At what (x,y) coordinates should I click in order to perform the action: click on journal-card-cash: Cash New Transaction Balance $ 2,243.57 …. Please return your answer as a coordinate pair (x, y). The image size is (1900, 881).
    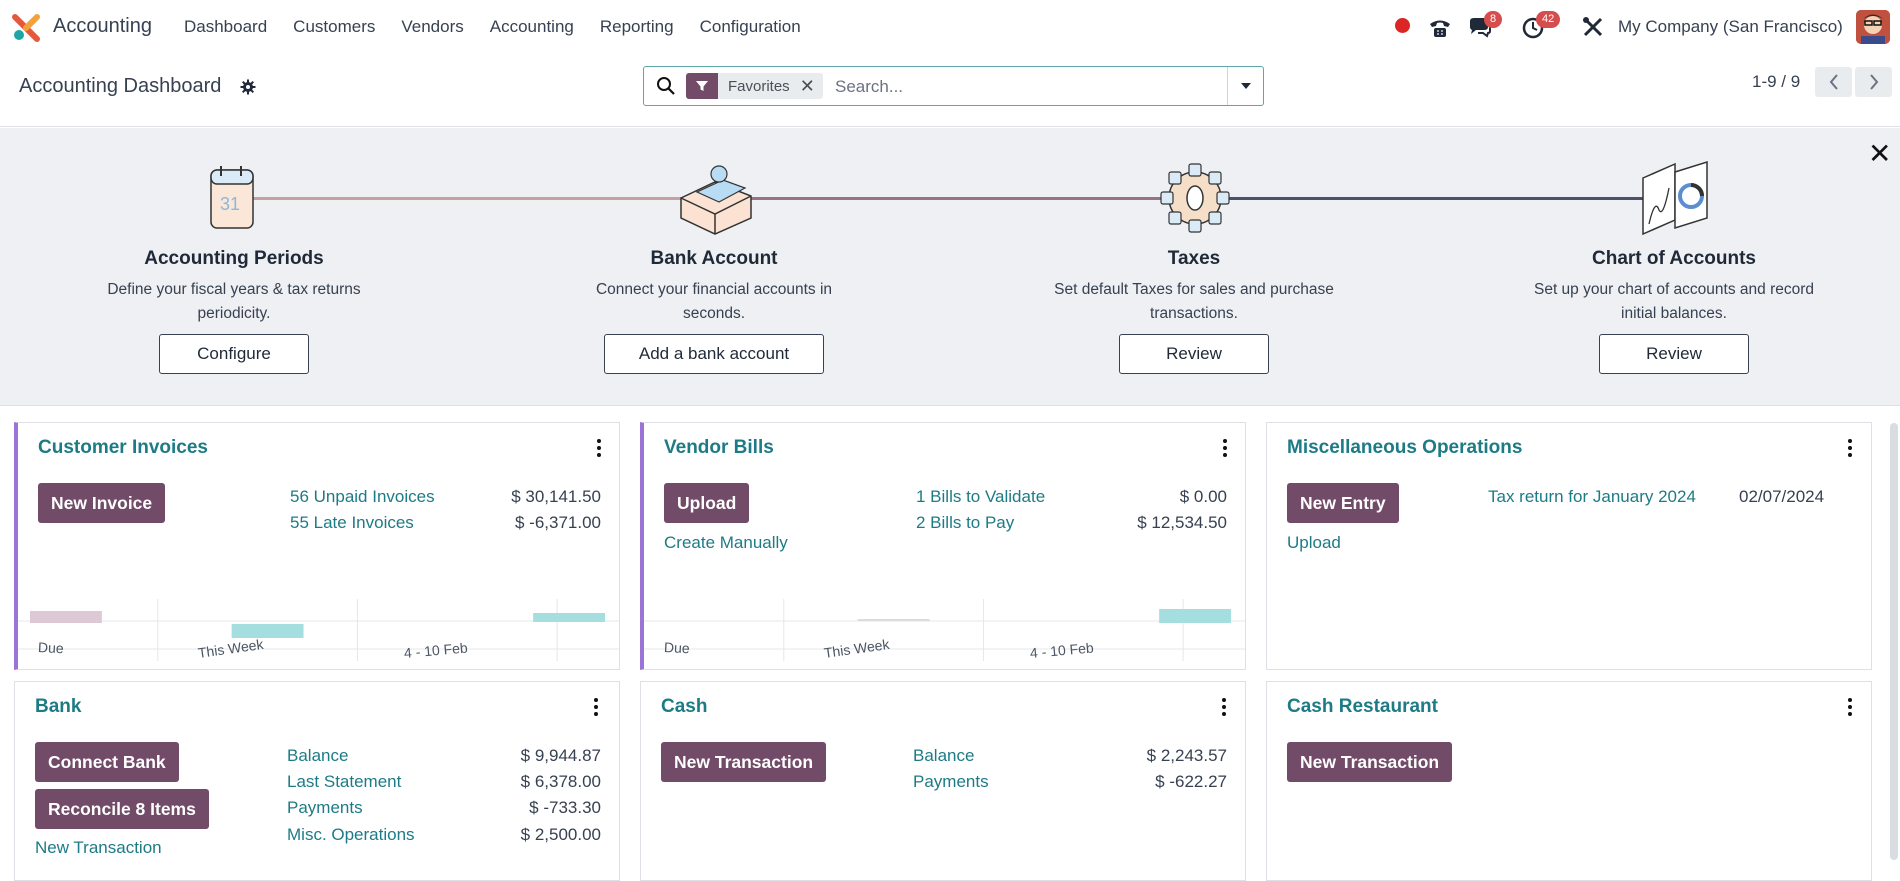
    Looking at the image, I should click on (943, 781).